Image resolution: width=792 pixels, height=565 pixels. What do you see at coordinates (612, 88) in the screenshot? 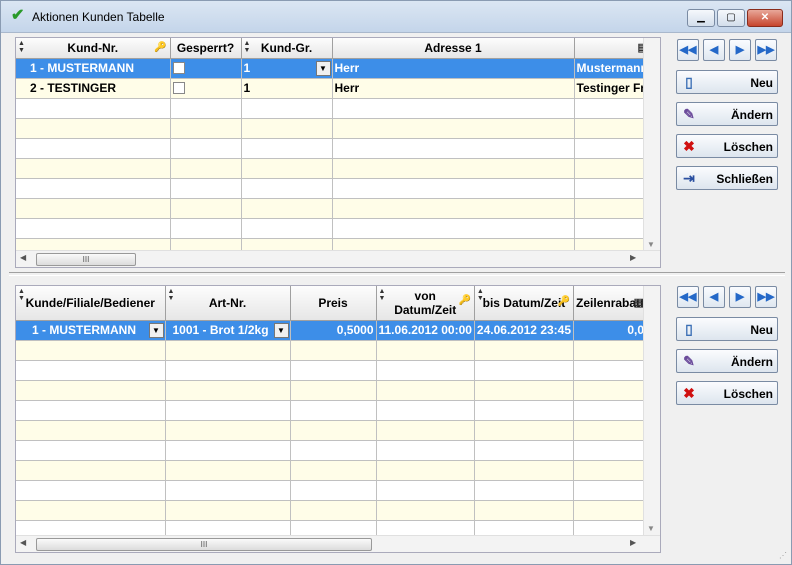
I see `cell-adresse2: Testinger Fr` at bounding box center [612, 88].